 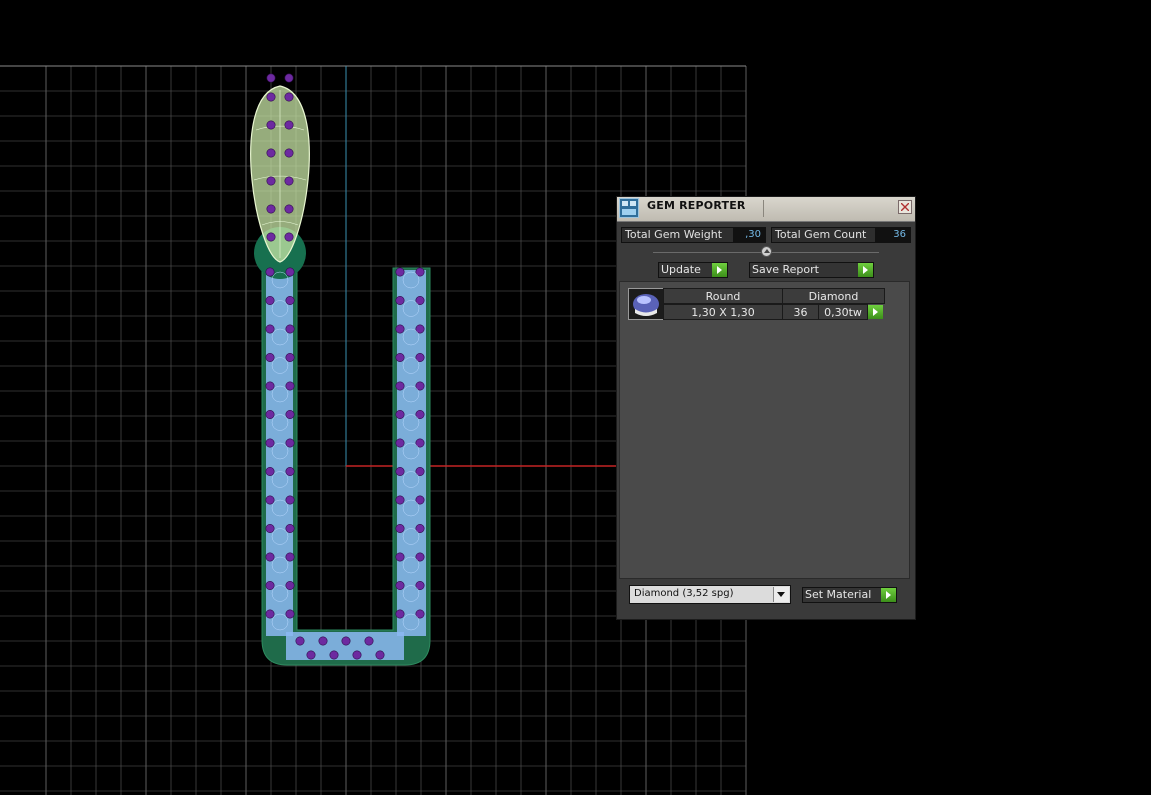 What do you see at coordinates (800, 312) in the screenshot?
I see `gem-count-cell: 36` at bounding box center [800, 312].